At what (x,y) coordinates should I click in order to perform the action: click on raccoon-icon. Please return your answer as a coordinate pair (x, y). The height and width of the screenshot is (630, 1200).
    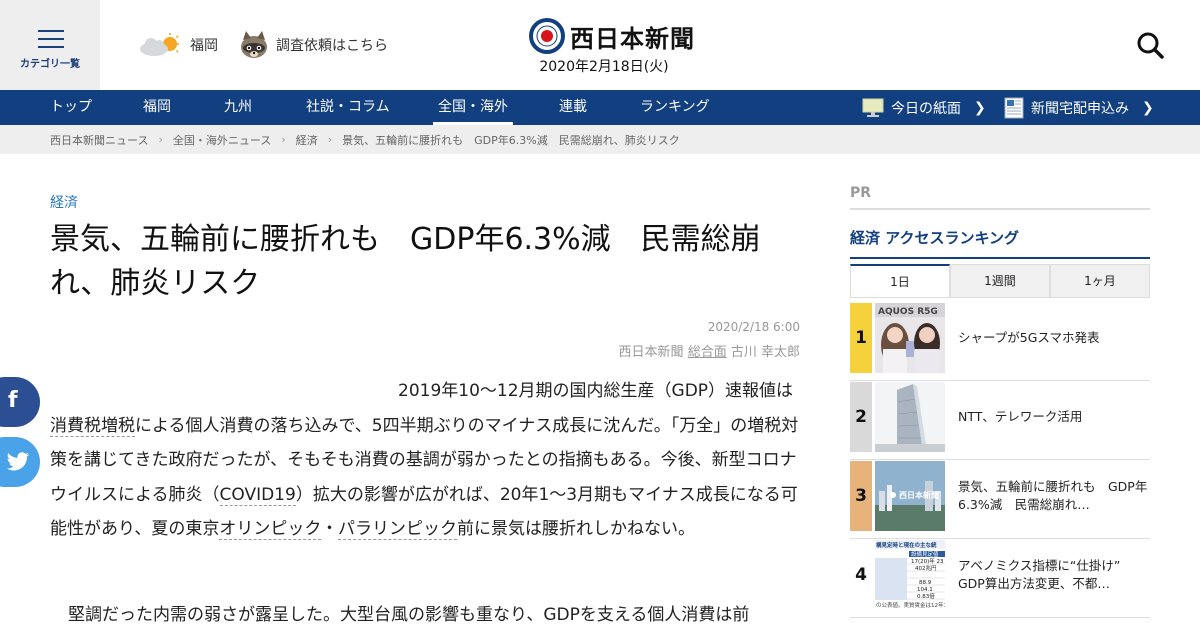
    Looking at the image, I should click on (254, 44).